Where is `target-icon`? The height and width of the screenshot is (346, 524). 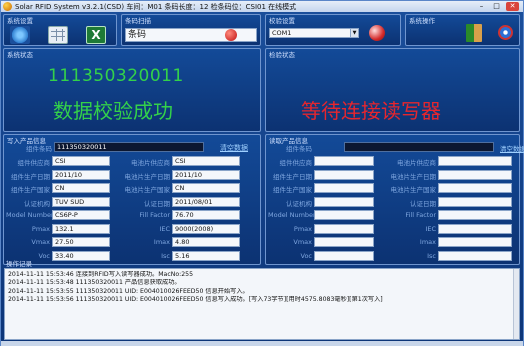 target-icon is located at coordinates (505, 32).